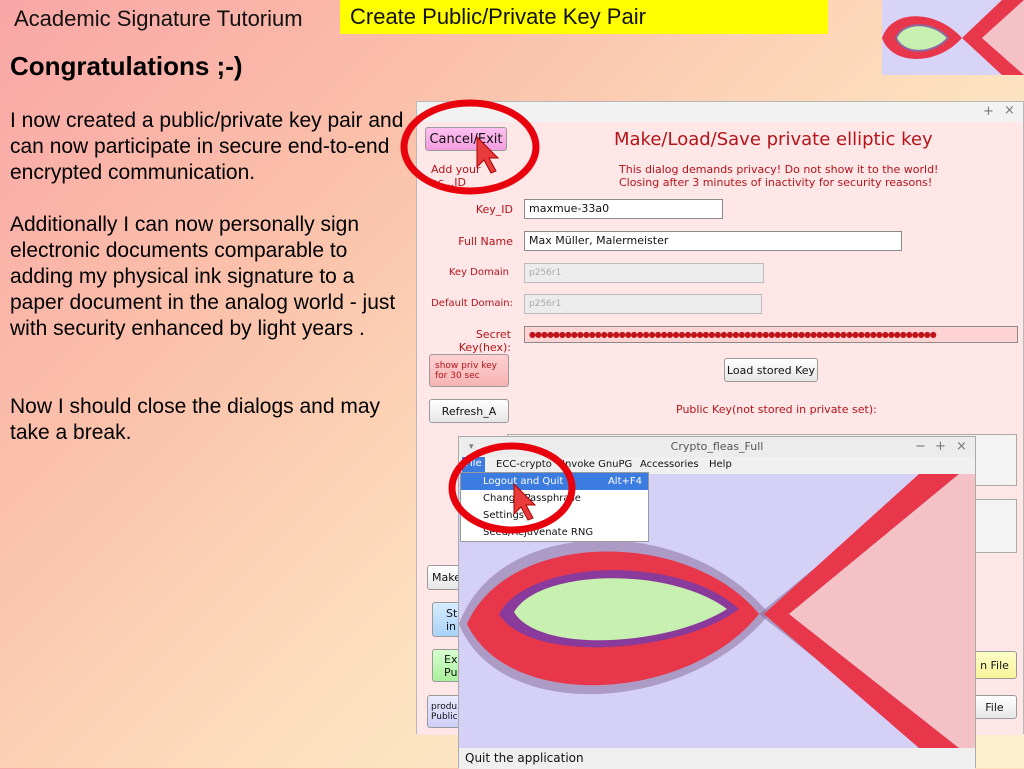 Image resolution: width=1024 pixels, height=769 pixels. What do you see at coordinates (717, 758) in the screenshot?
I see `status-bar: Quit the application` at bounding box center [717, 758].